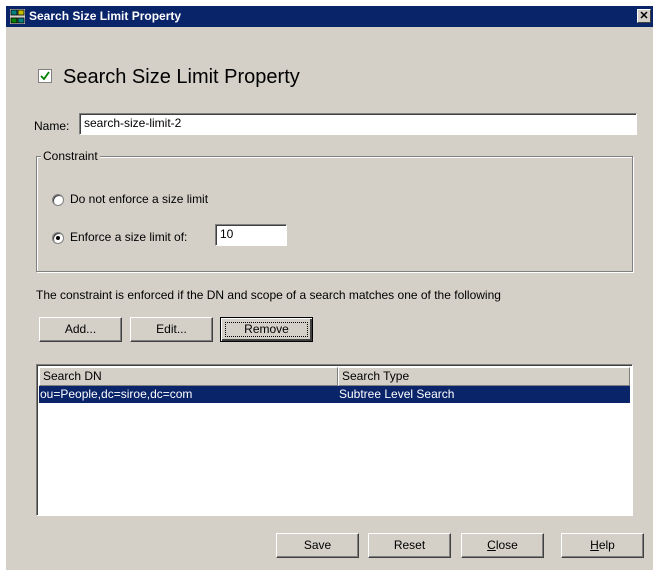 Image resolution: width=653 pixels, height=570 pixels. Describe the element at coordinates (139, 199) in the screenshot. I see `radio-no-limit-label: Do not enforce a size limit` at that location.